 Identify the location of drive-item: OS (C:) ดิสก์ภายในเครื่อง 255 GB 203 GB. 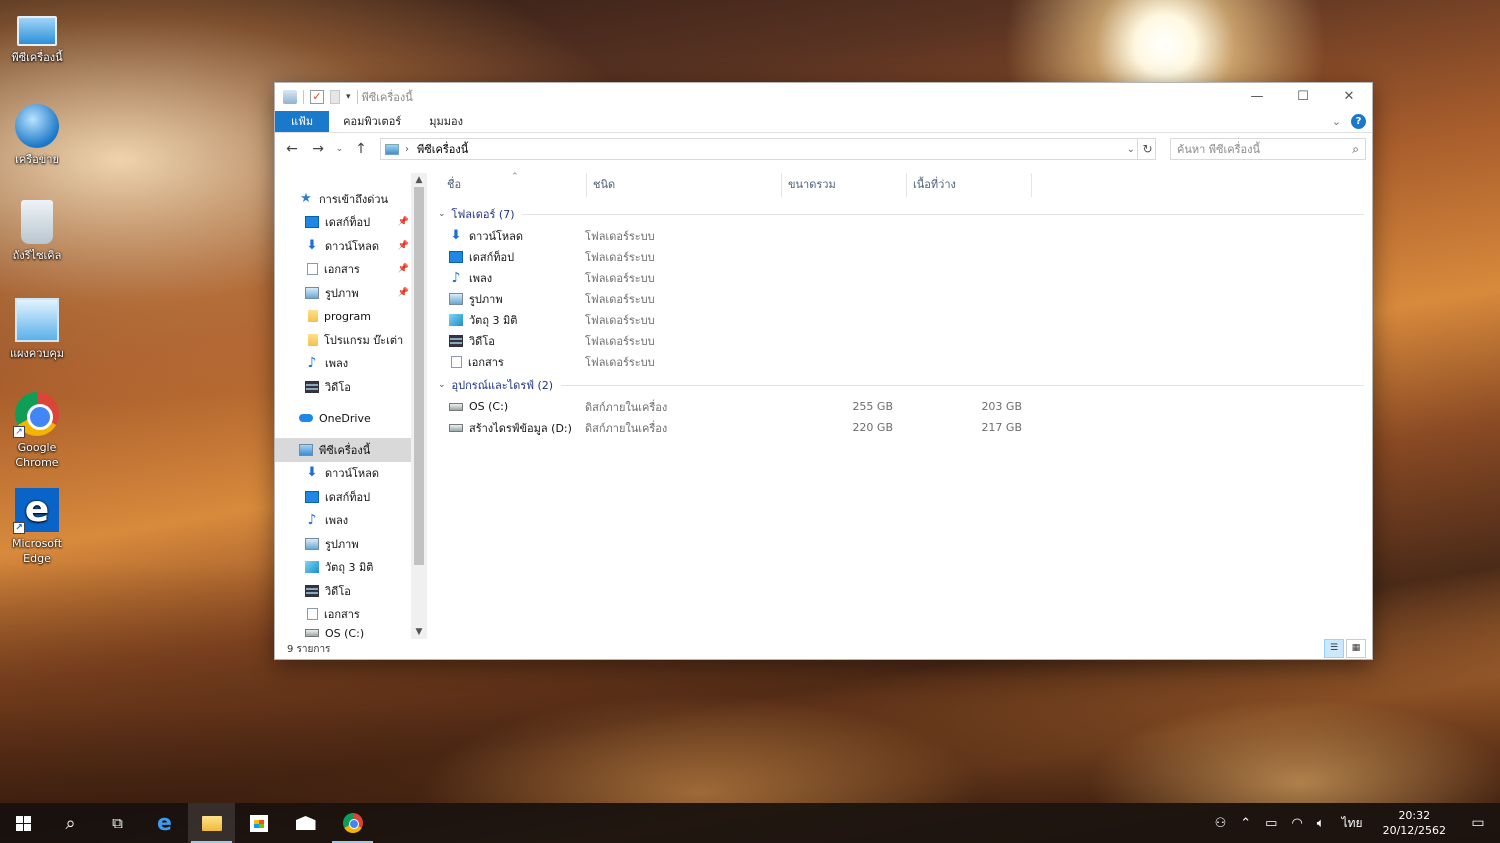
(899, 406).